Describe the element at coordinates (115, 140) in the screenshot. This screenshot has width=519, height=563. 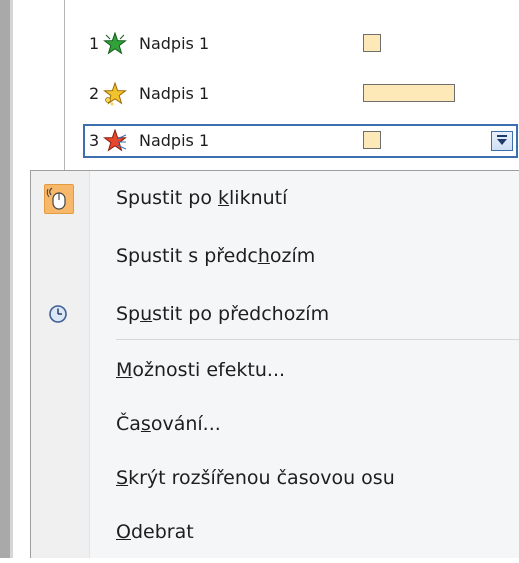
I see `star-red-fly-icon` at that location.